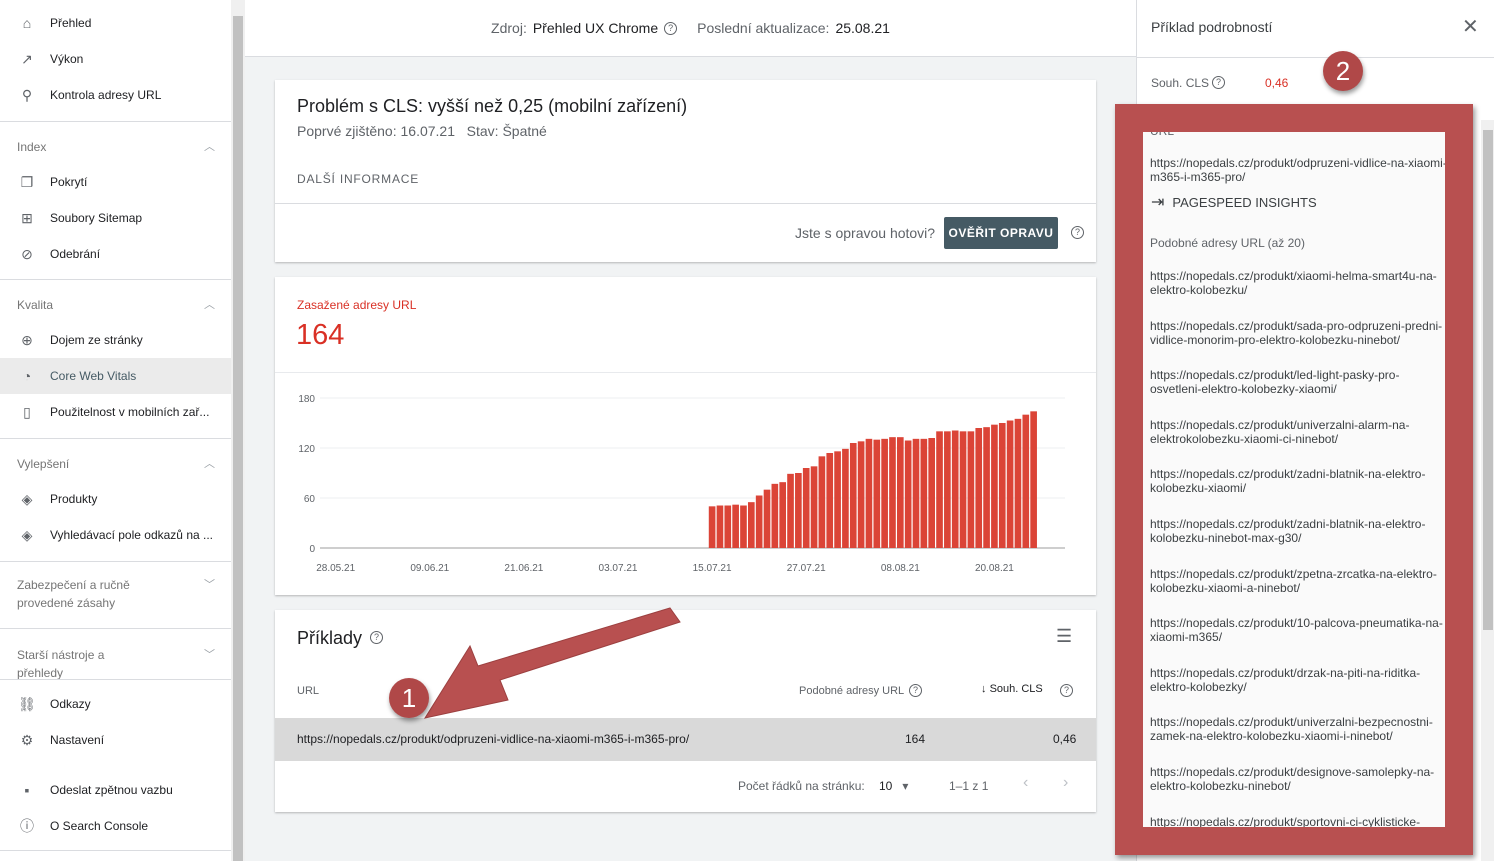 This screenshot has height=861, width=1494. I want to click on rows-per-page-select: 10 ▾, so click(893, 786).